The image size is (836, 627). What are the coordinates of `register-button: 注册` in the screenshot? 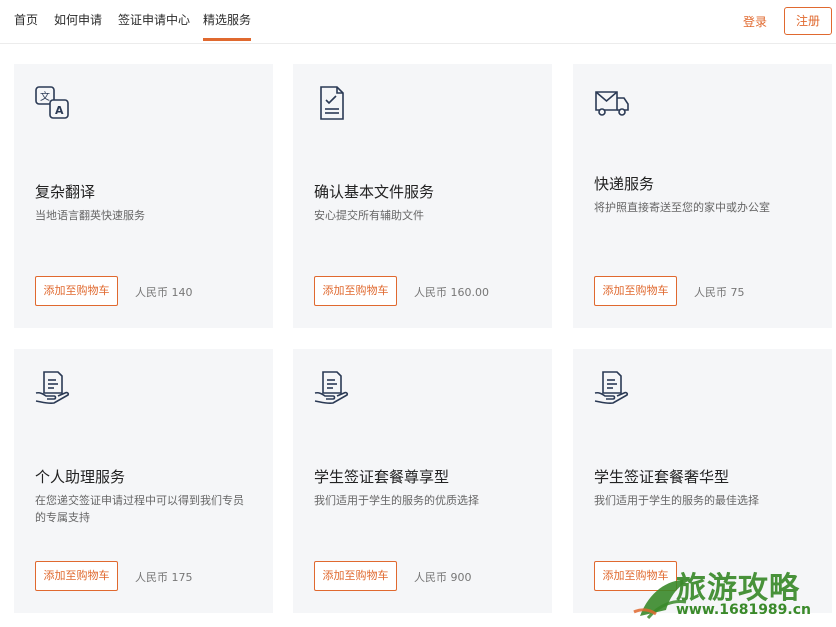 It's located at (808, 21).